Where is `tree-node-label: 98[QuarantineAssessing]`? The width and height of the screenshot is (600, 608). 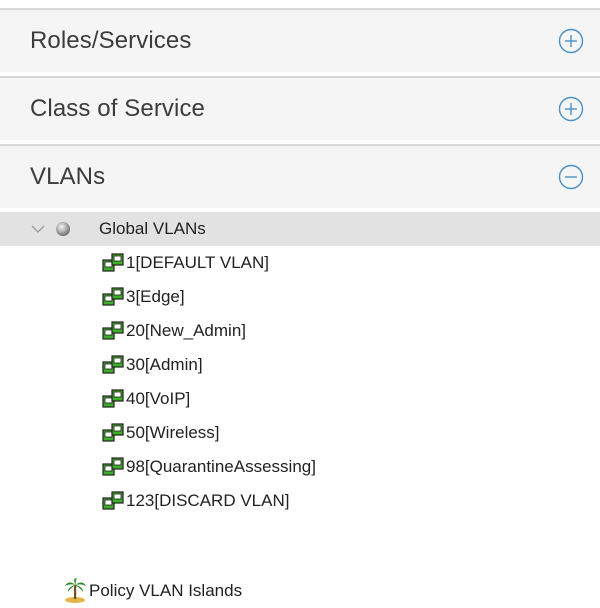 tree-node-label: 98[QuarantineAssessing] is located at coordinates (221, 466).